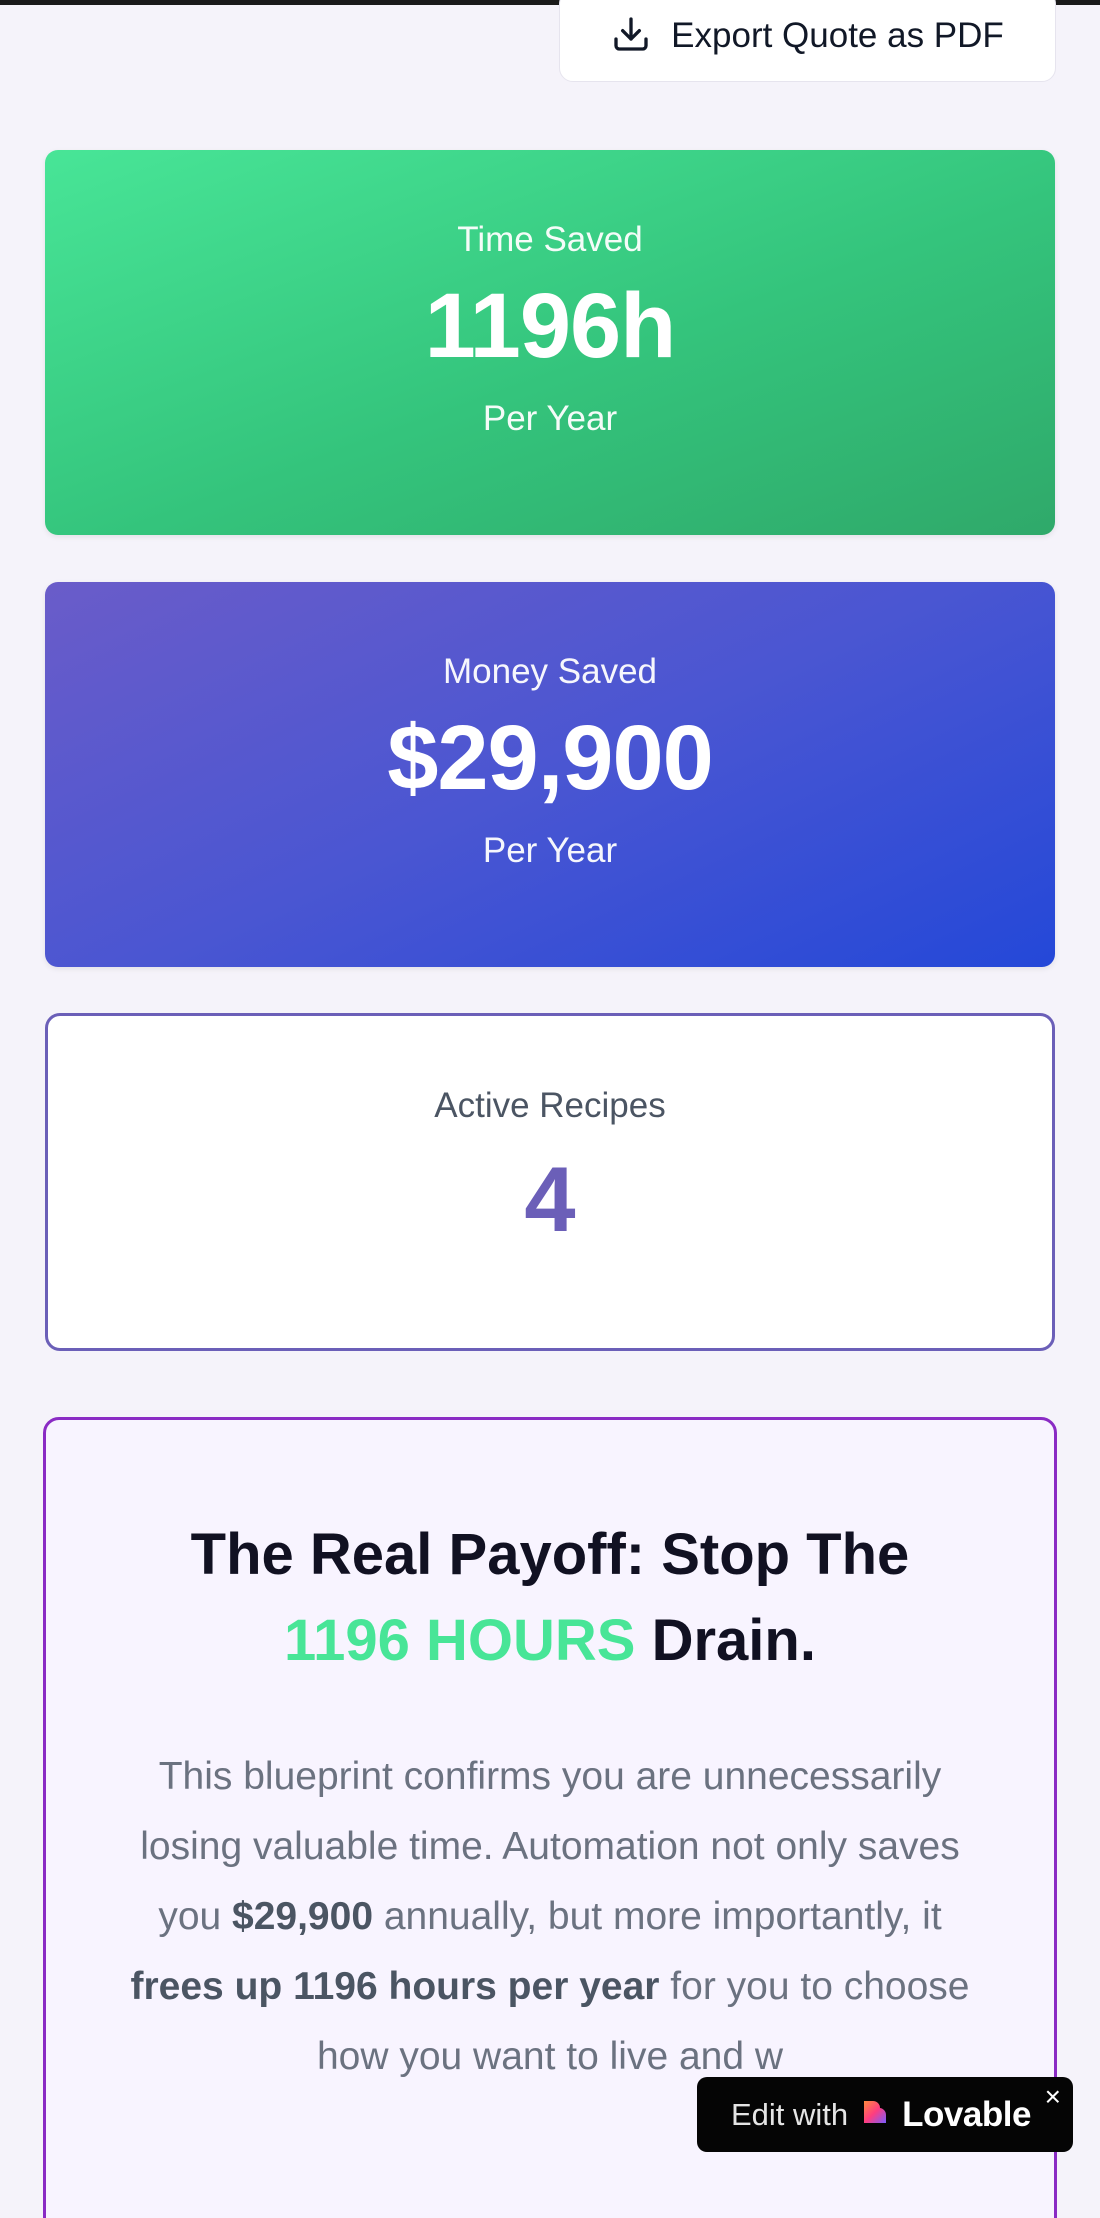 The image size is (1100, 2218). What do you see at coordinates (550, 239) in the screenshot?
I see `time-saved-label: Time Saved` at bounding box center [550, 239].